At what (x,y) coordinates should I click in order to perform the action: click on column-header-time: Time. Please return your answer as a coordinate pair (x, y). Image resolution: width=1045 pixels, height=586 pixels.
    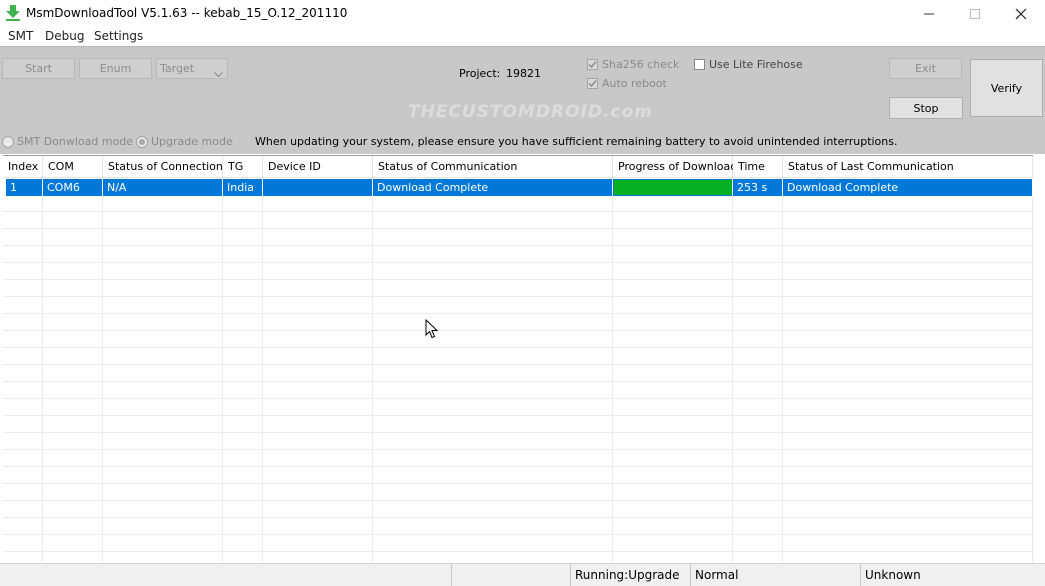
    Looking at the image, I should click on (758, 167).